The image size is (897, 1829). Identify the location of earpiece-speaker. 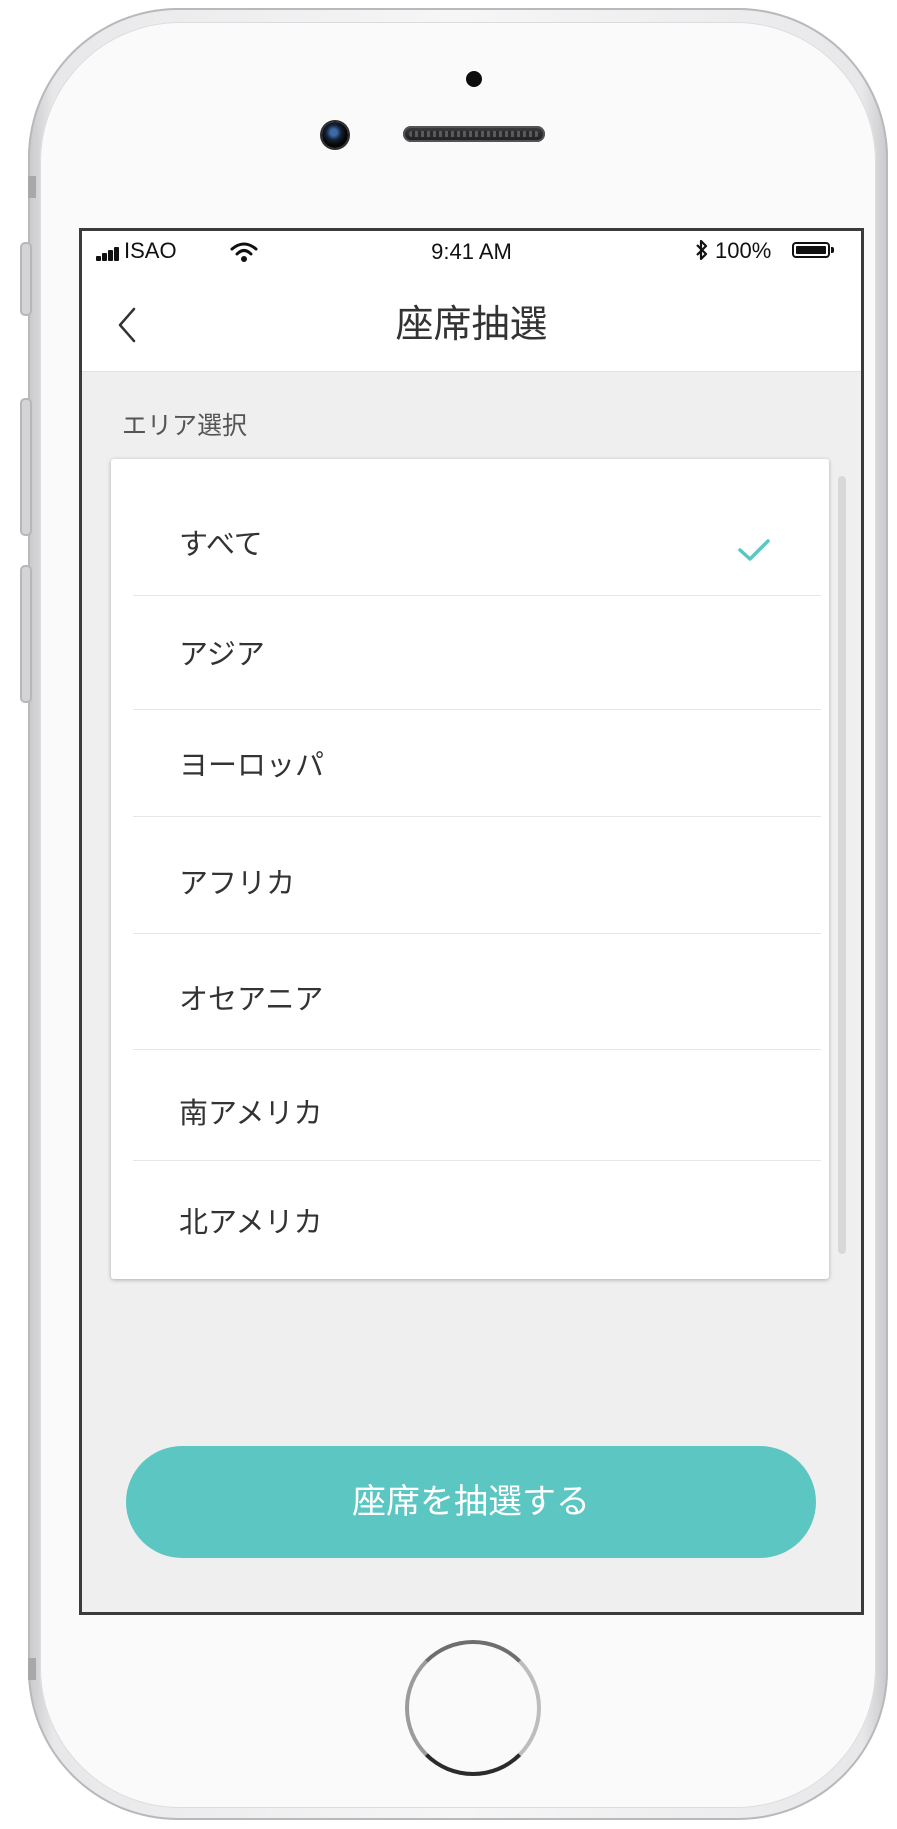
(474, 134).